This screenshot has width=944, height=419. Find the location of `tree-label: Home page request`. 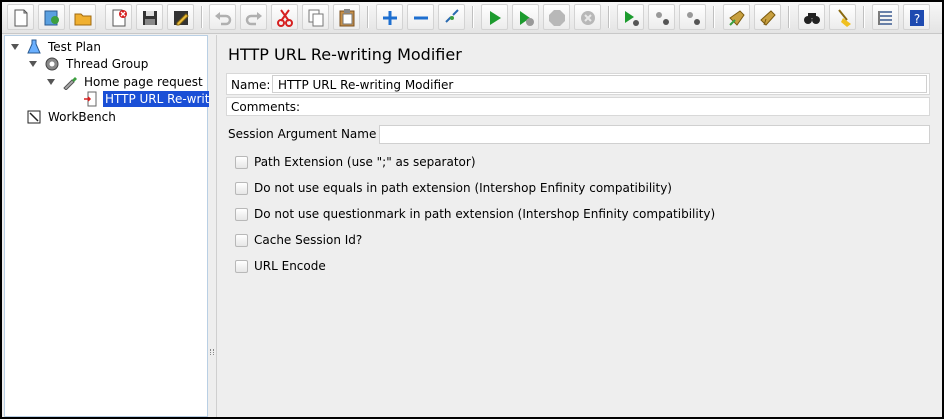

tree-label: Home page request is located at coordinates (143, 82).